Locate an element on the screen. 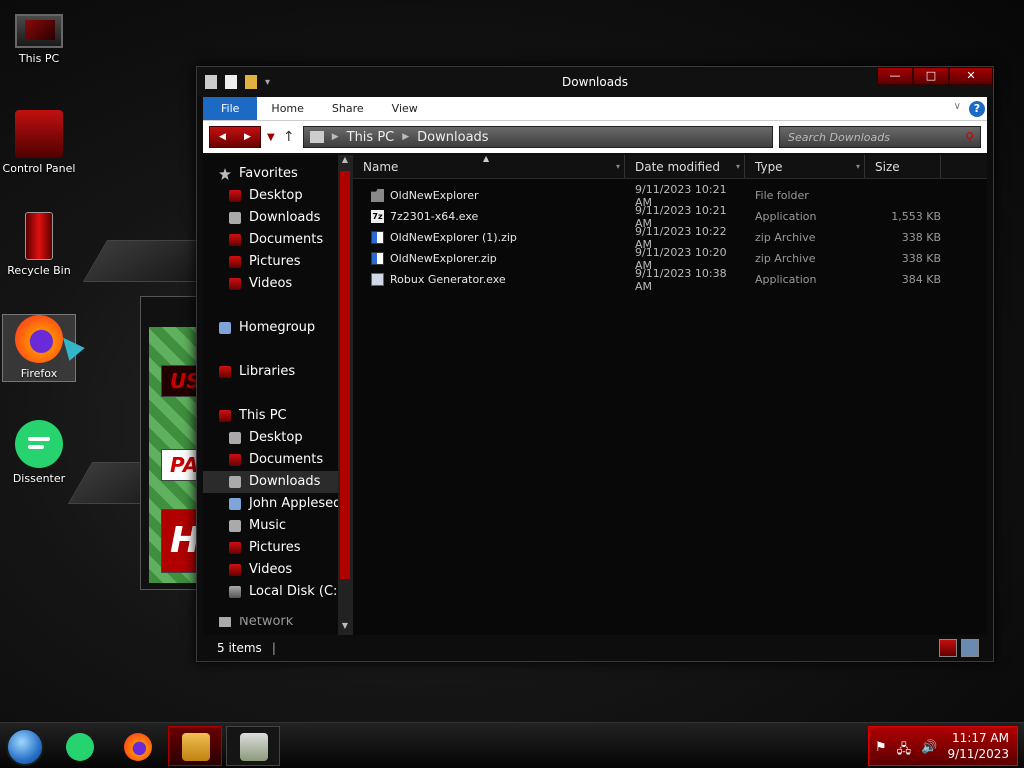 The image size is (1024, 768). taskbar-money-app is located at coordinates (253, 746).